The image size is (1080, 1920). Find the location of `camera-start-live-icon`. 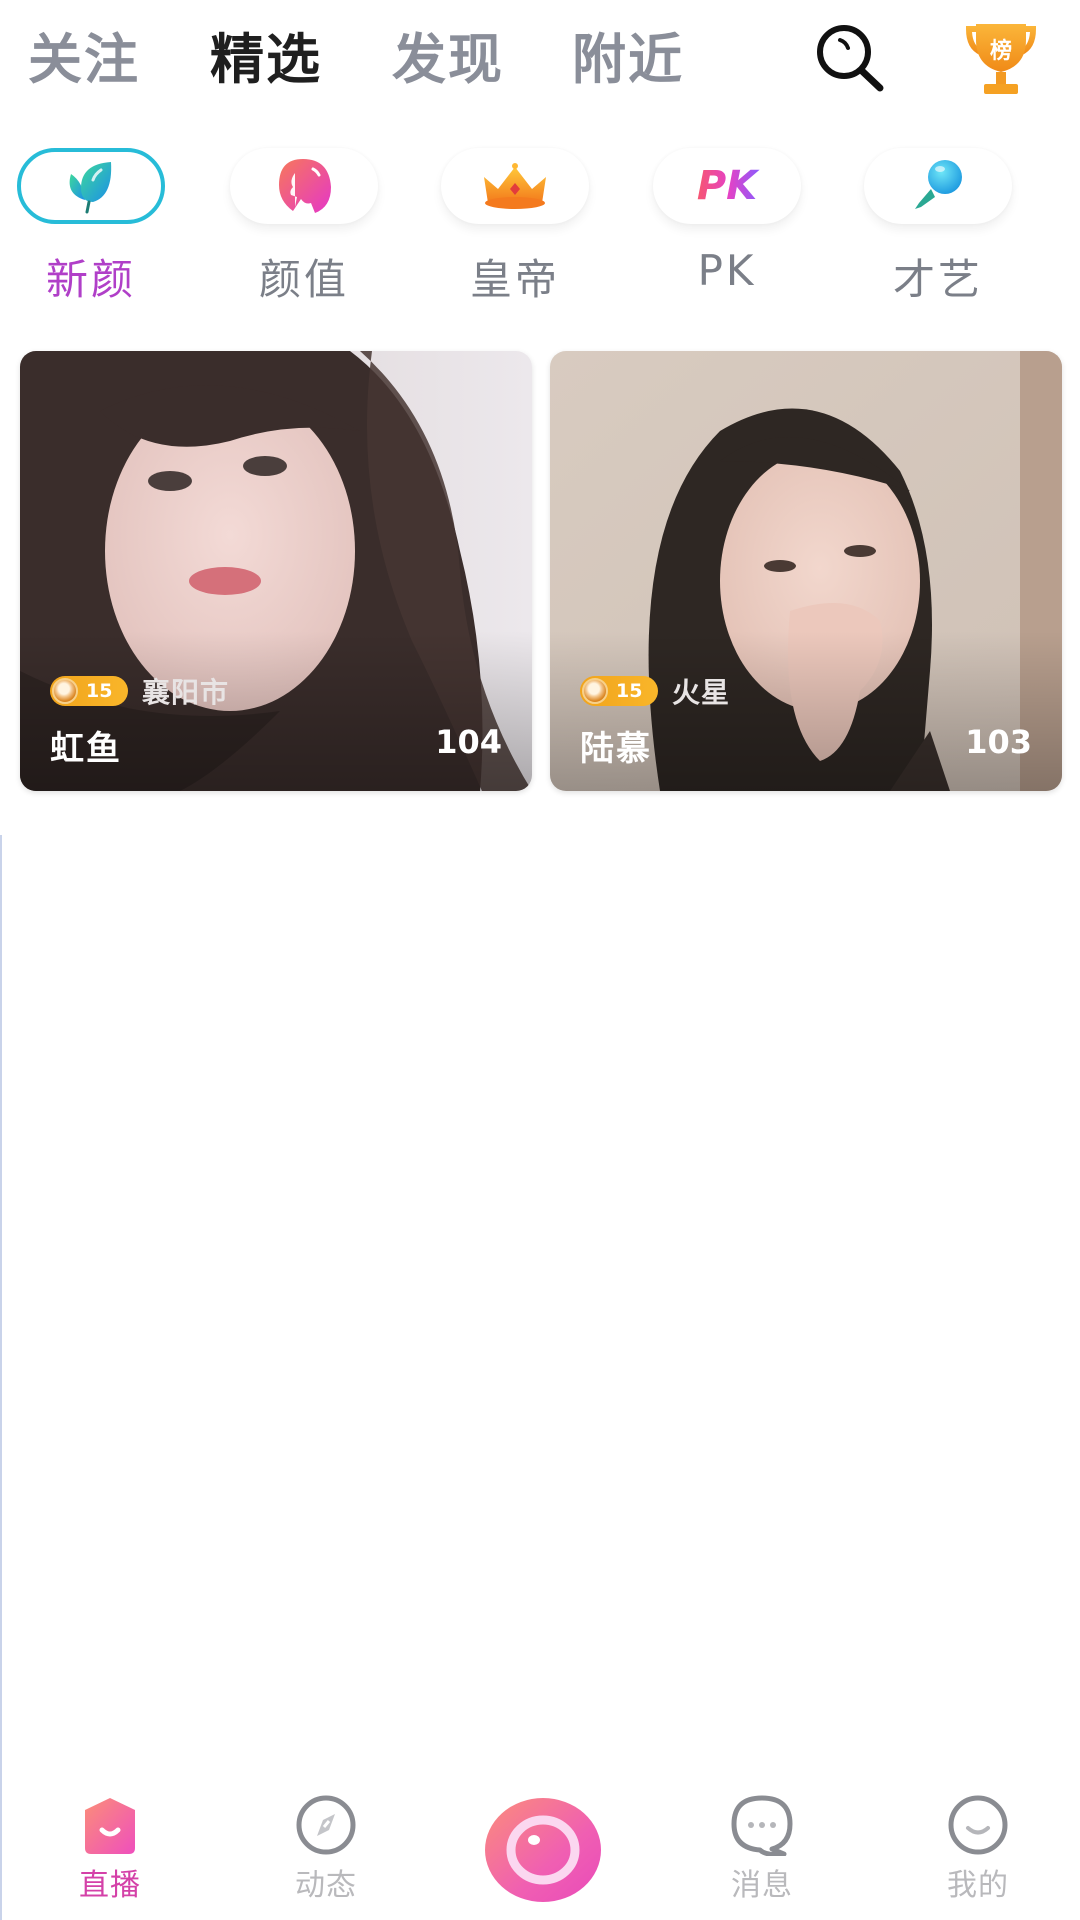

camera-start-live-icon is located at coordinates (543, 1850).